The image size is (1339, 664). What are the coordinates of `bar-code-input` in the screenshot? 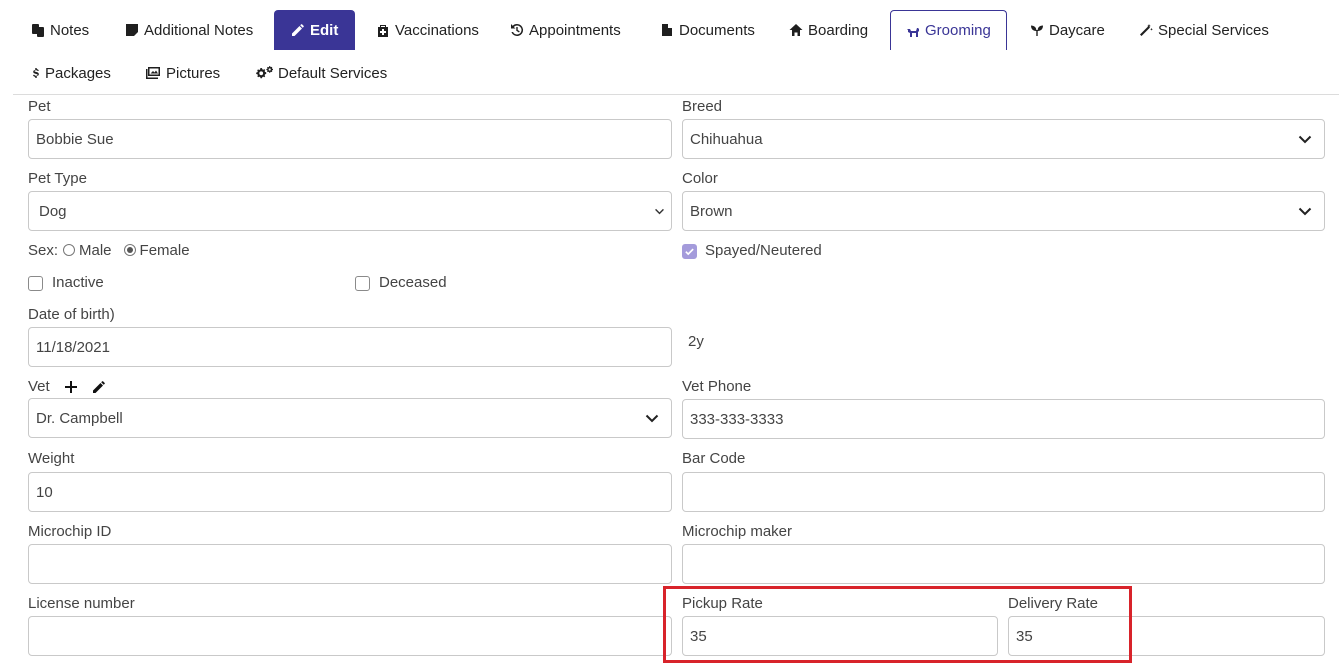 It's located at (1003, 492).